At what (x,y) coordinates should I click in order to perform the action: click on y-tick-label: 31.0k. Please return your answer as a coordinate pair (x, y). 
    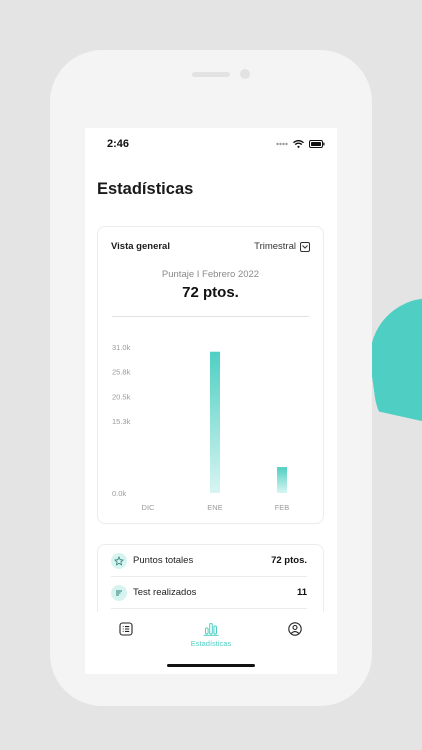
    Looking at the image, I should click on (121, 347).